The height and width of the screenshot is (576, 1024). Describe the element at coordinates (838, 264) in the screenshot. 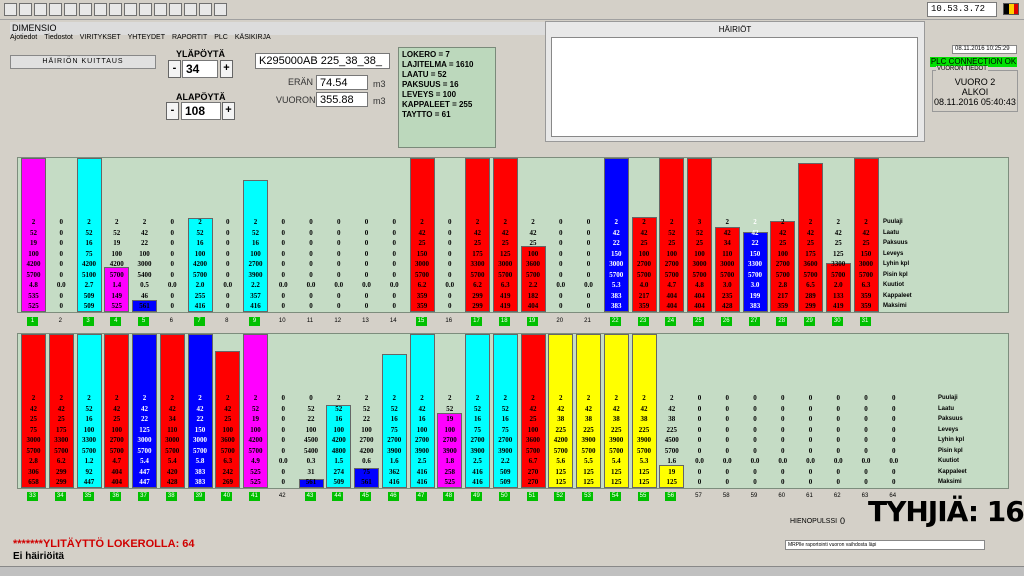

I see `bin-column-30: 2 42 25 125 3300 5700 2.0 133 419` at that location.